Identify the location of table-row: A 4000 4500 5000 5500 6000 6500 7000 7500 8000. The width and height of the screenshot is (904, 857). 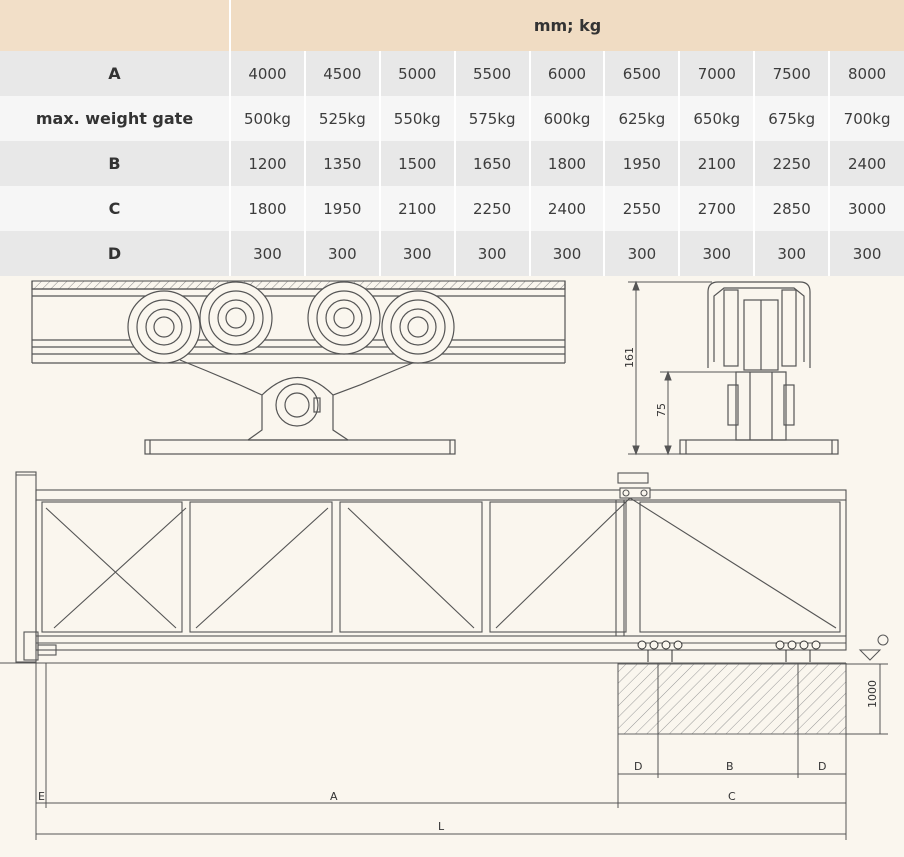
(452, 73).